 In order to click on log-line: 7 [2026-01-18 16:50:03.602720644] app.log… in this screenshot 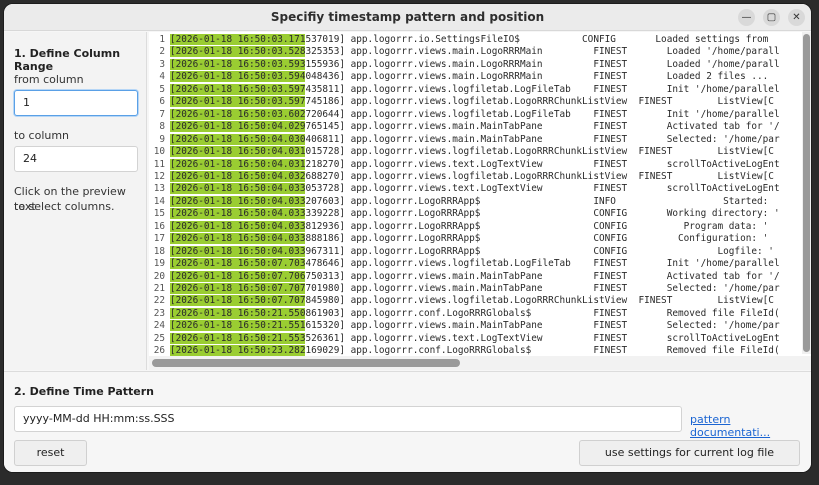, I will do `click(464, 115)`.